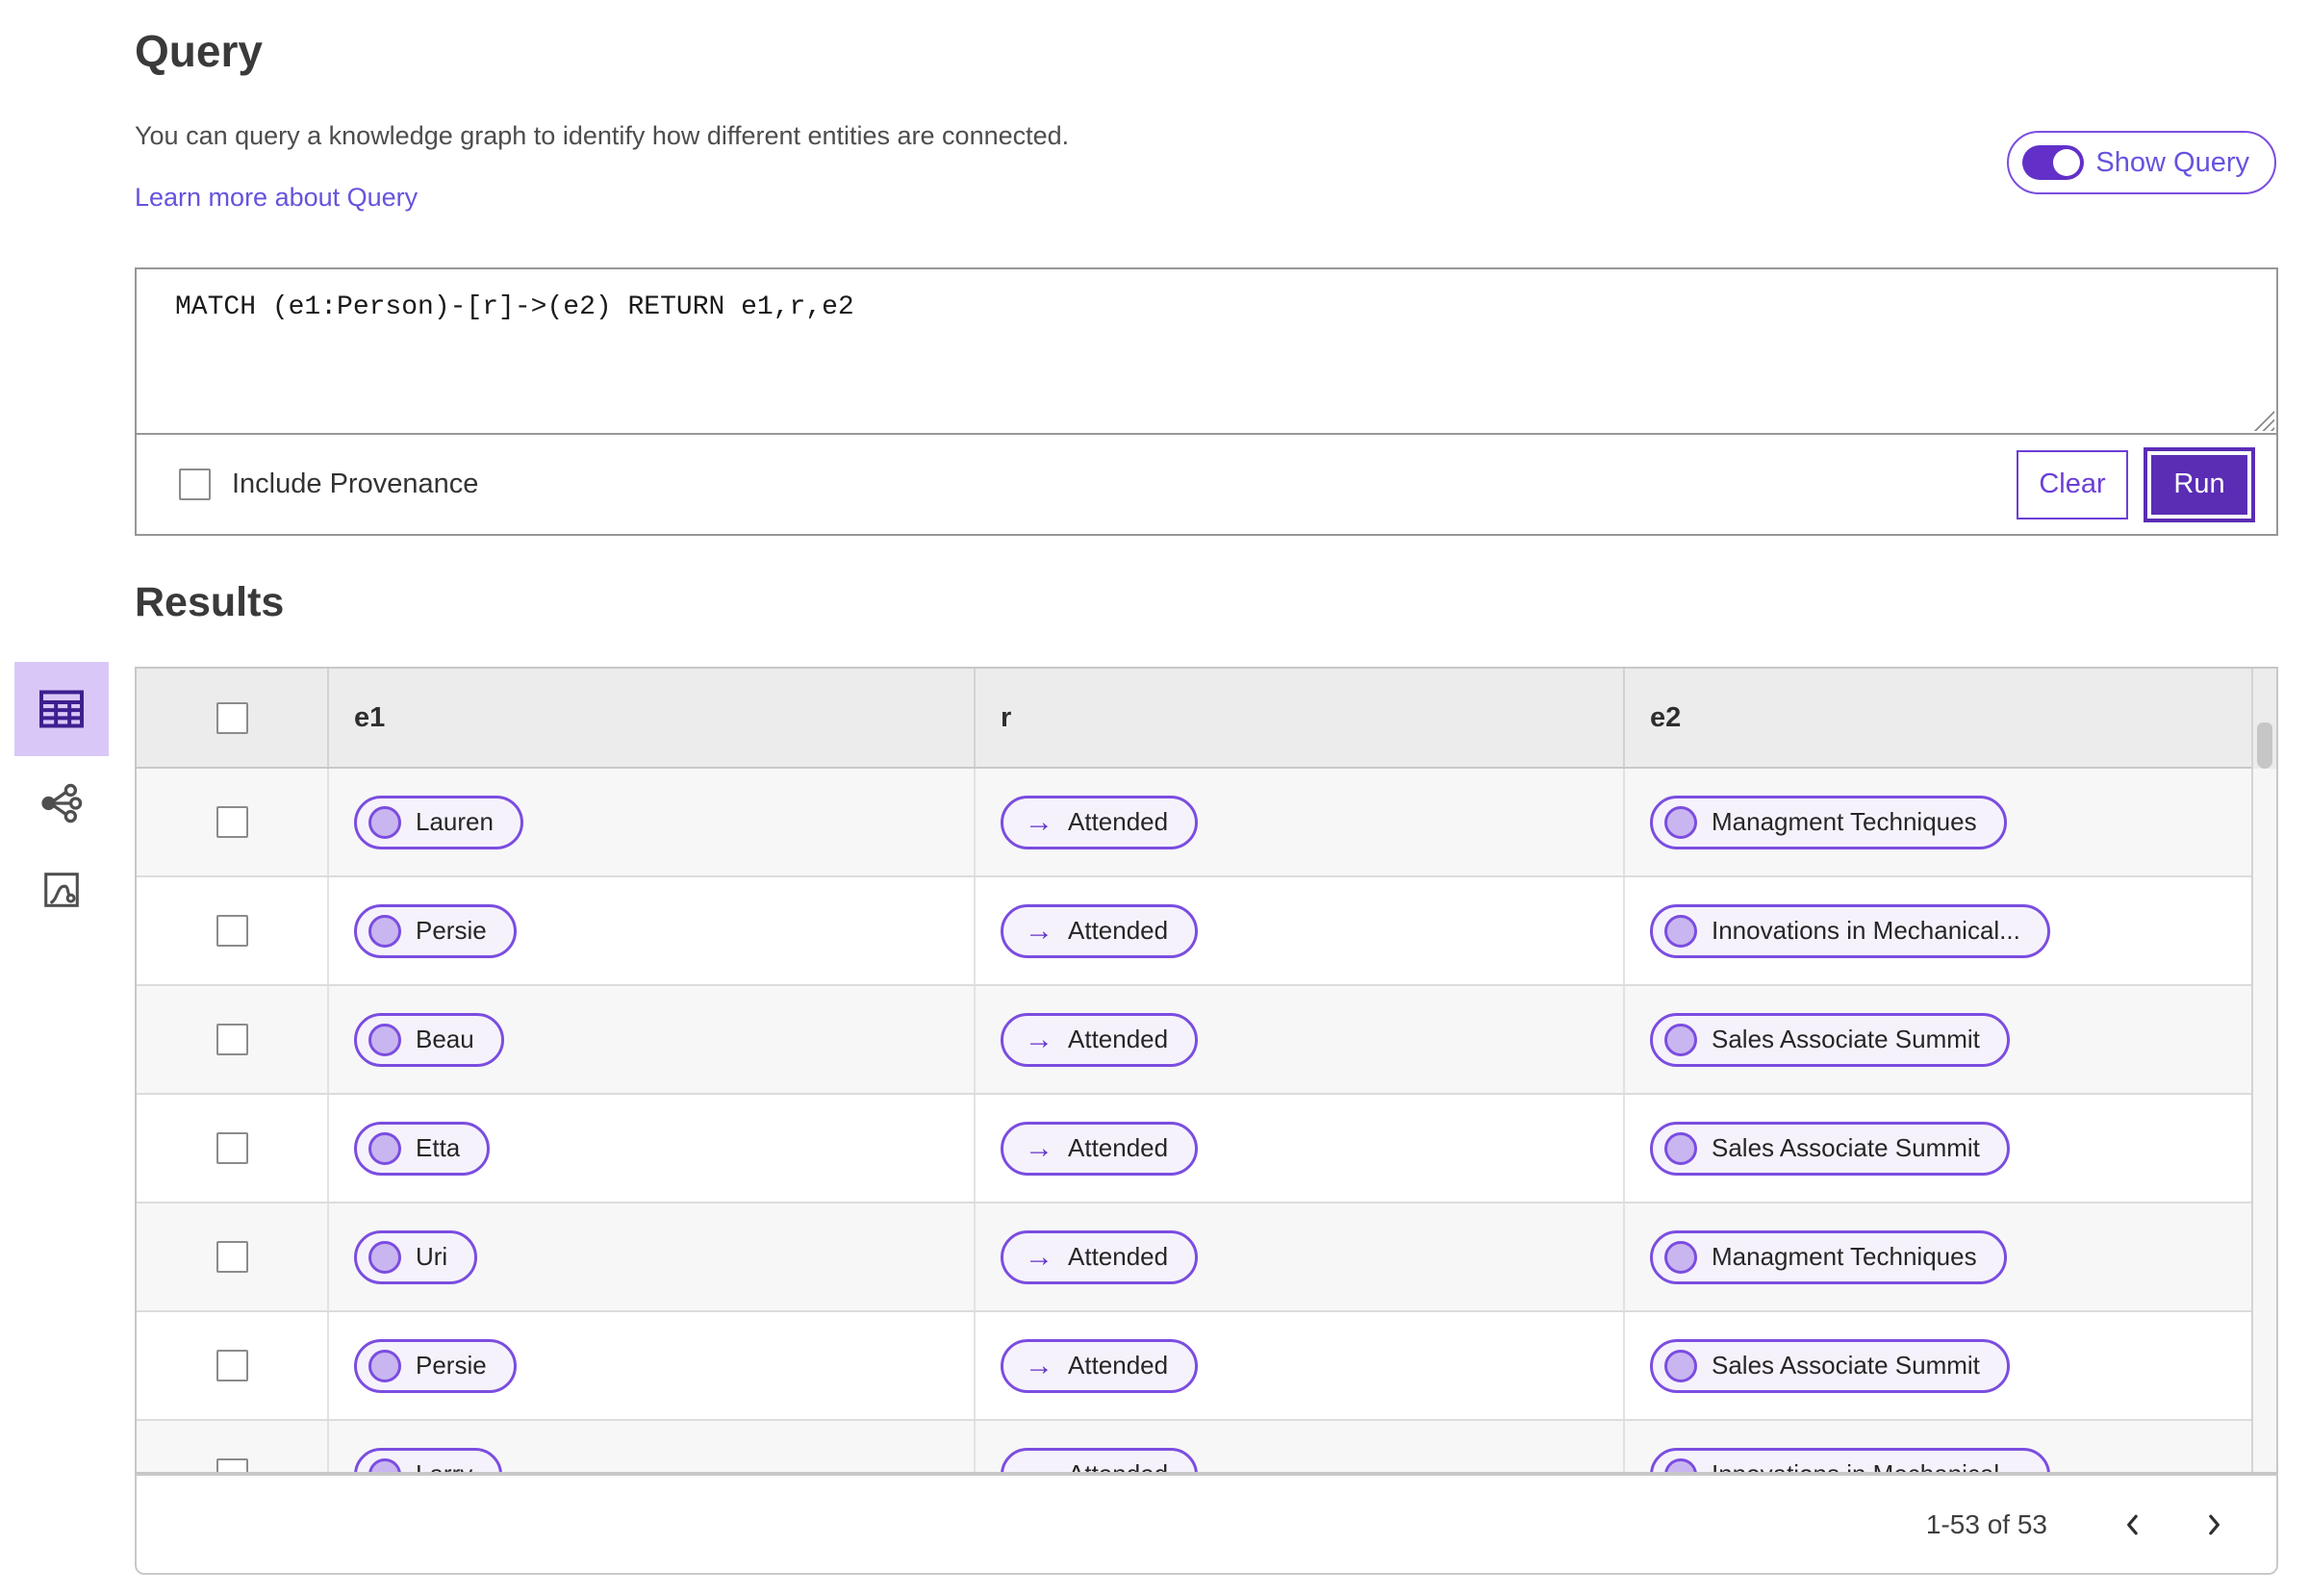  I want to click on chevron-left-icon, so click(2132, 1524).